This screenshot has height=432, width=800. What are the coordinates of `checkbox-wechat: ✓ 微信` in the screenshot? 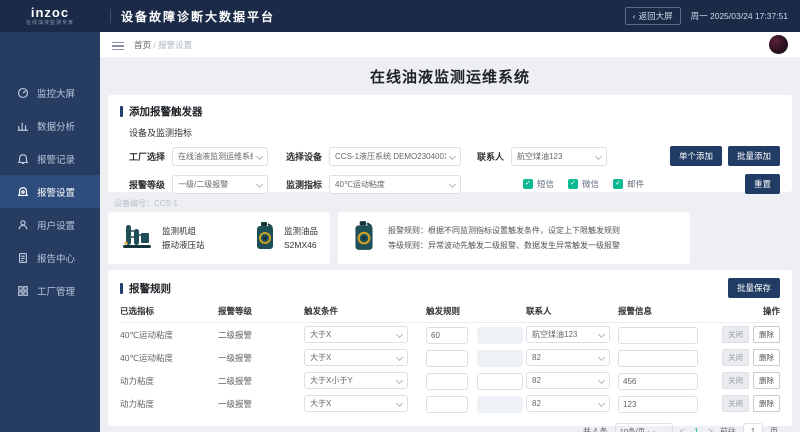 It's located at (583, 184).